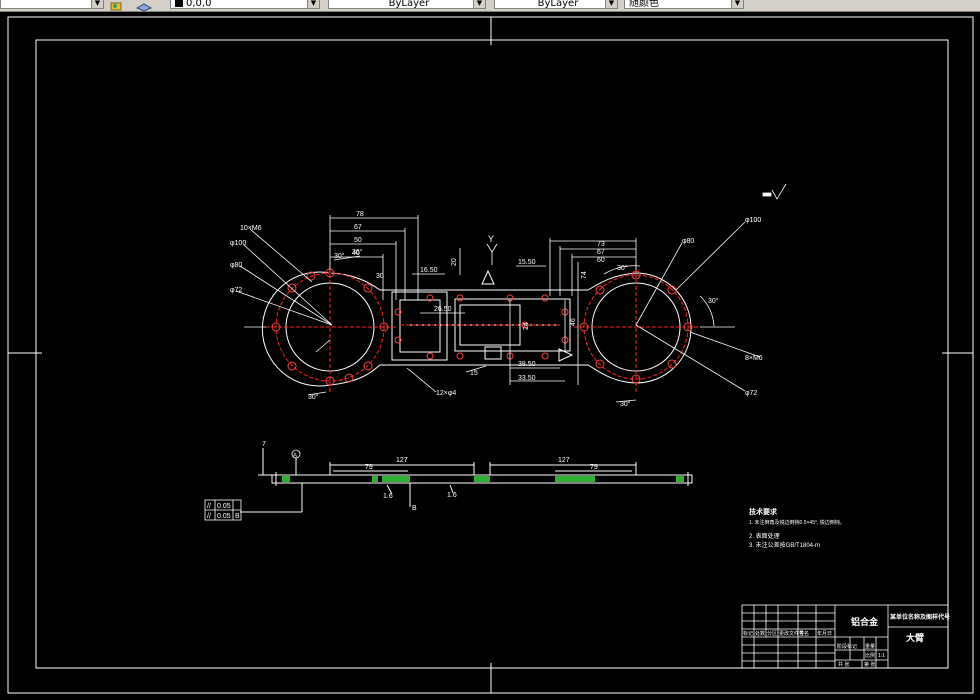 This screenshot has height=700, width=980. I want to click on linetype-value: ByLayer, so click(409, 4).